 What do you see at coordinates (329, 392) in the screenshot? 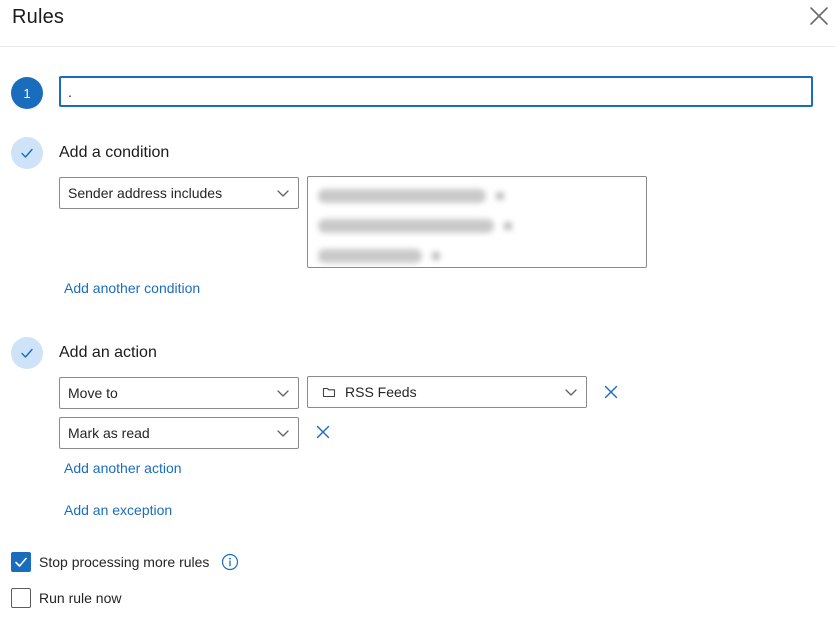
I see `folder-icon` at bounding box center [329, 392].